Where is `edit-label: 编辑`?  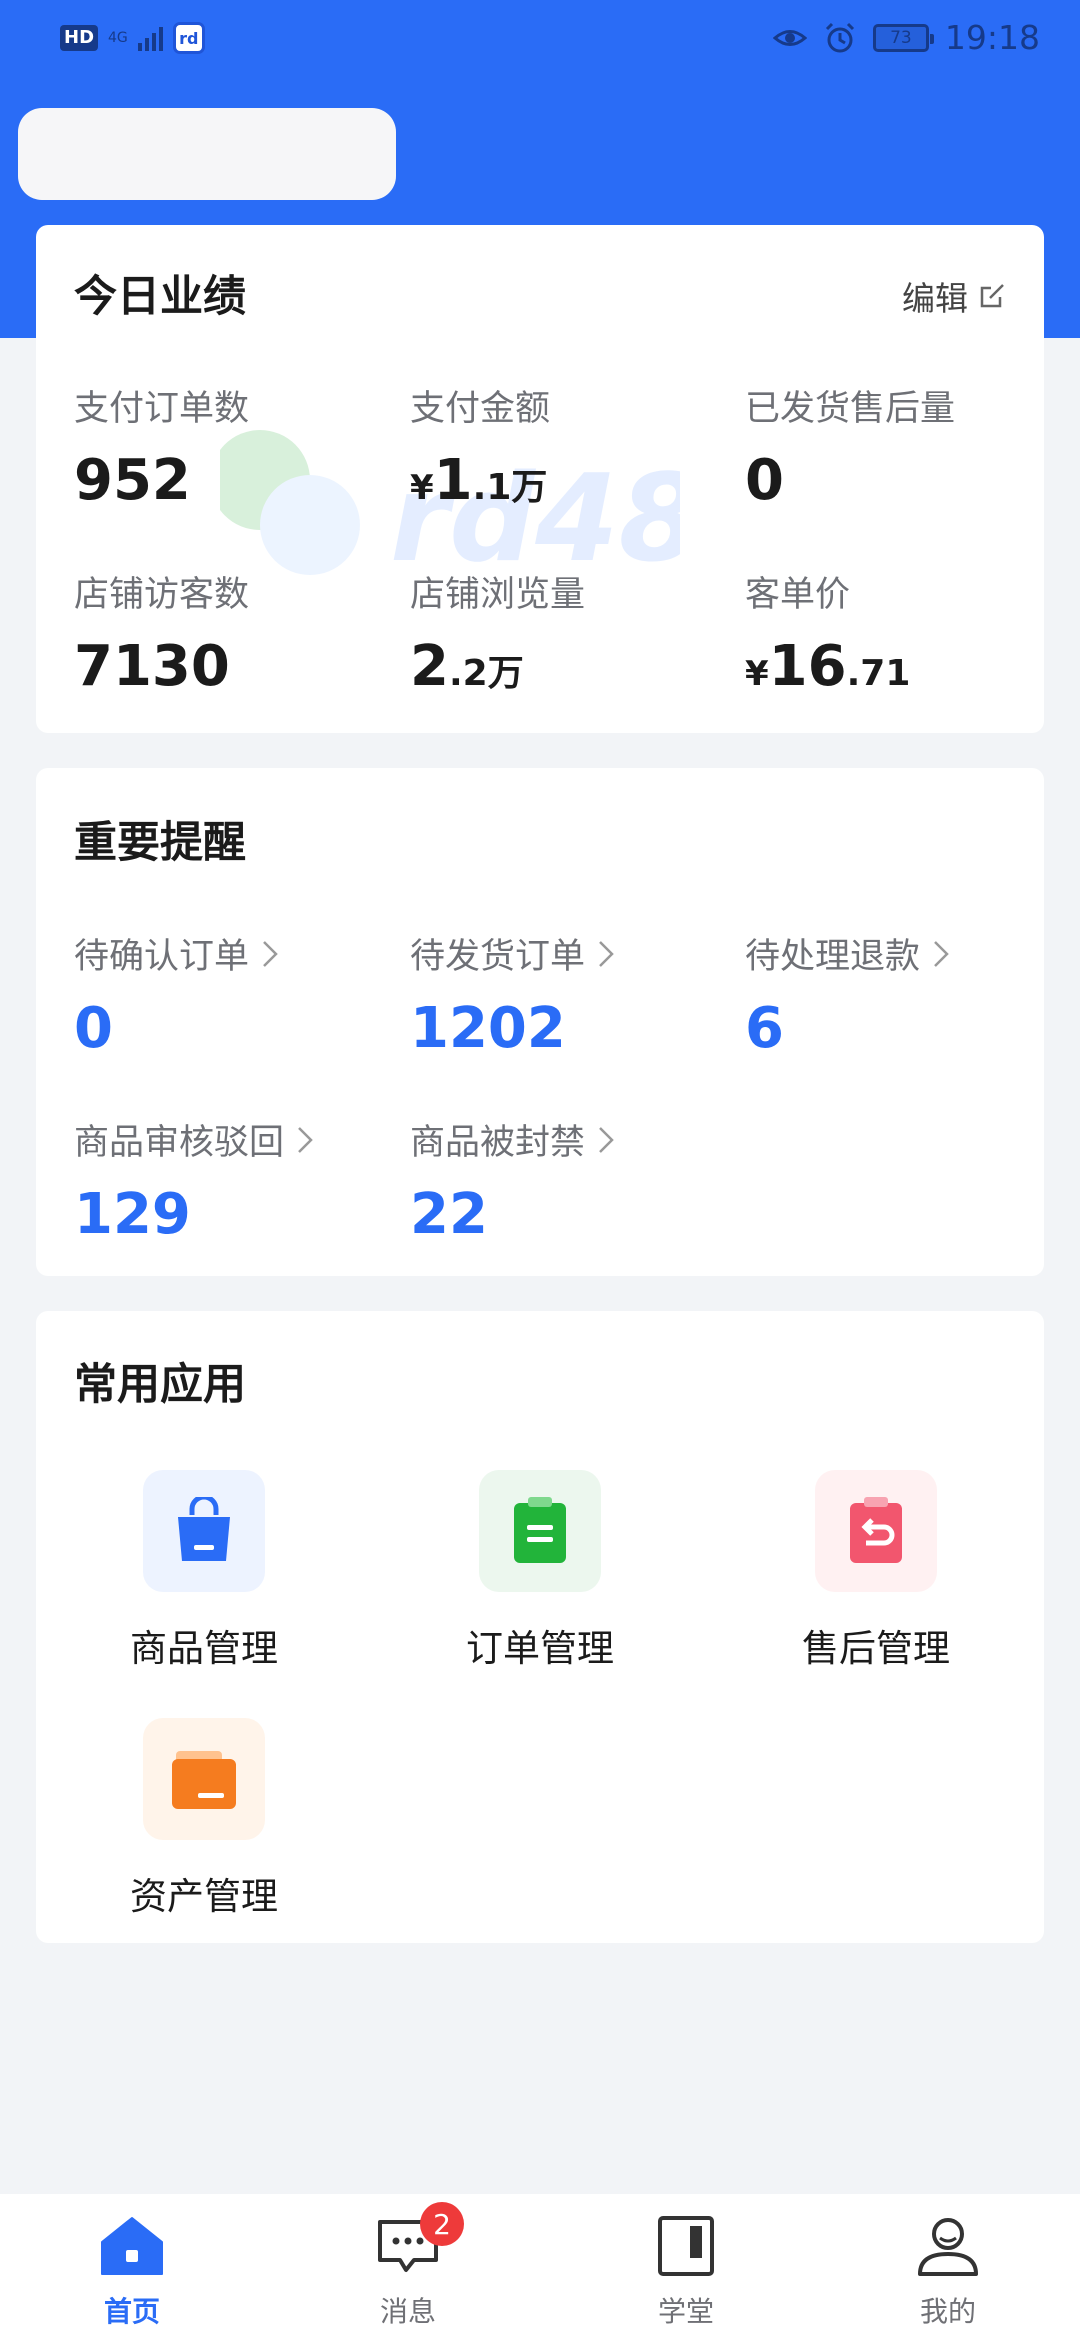
edit-label: 编辑 is located at coordinates (935, 298).